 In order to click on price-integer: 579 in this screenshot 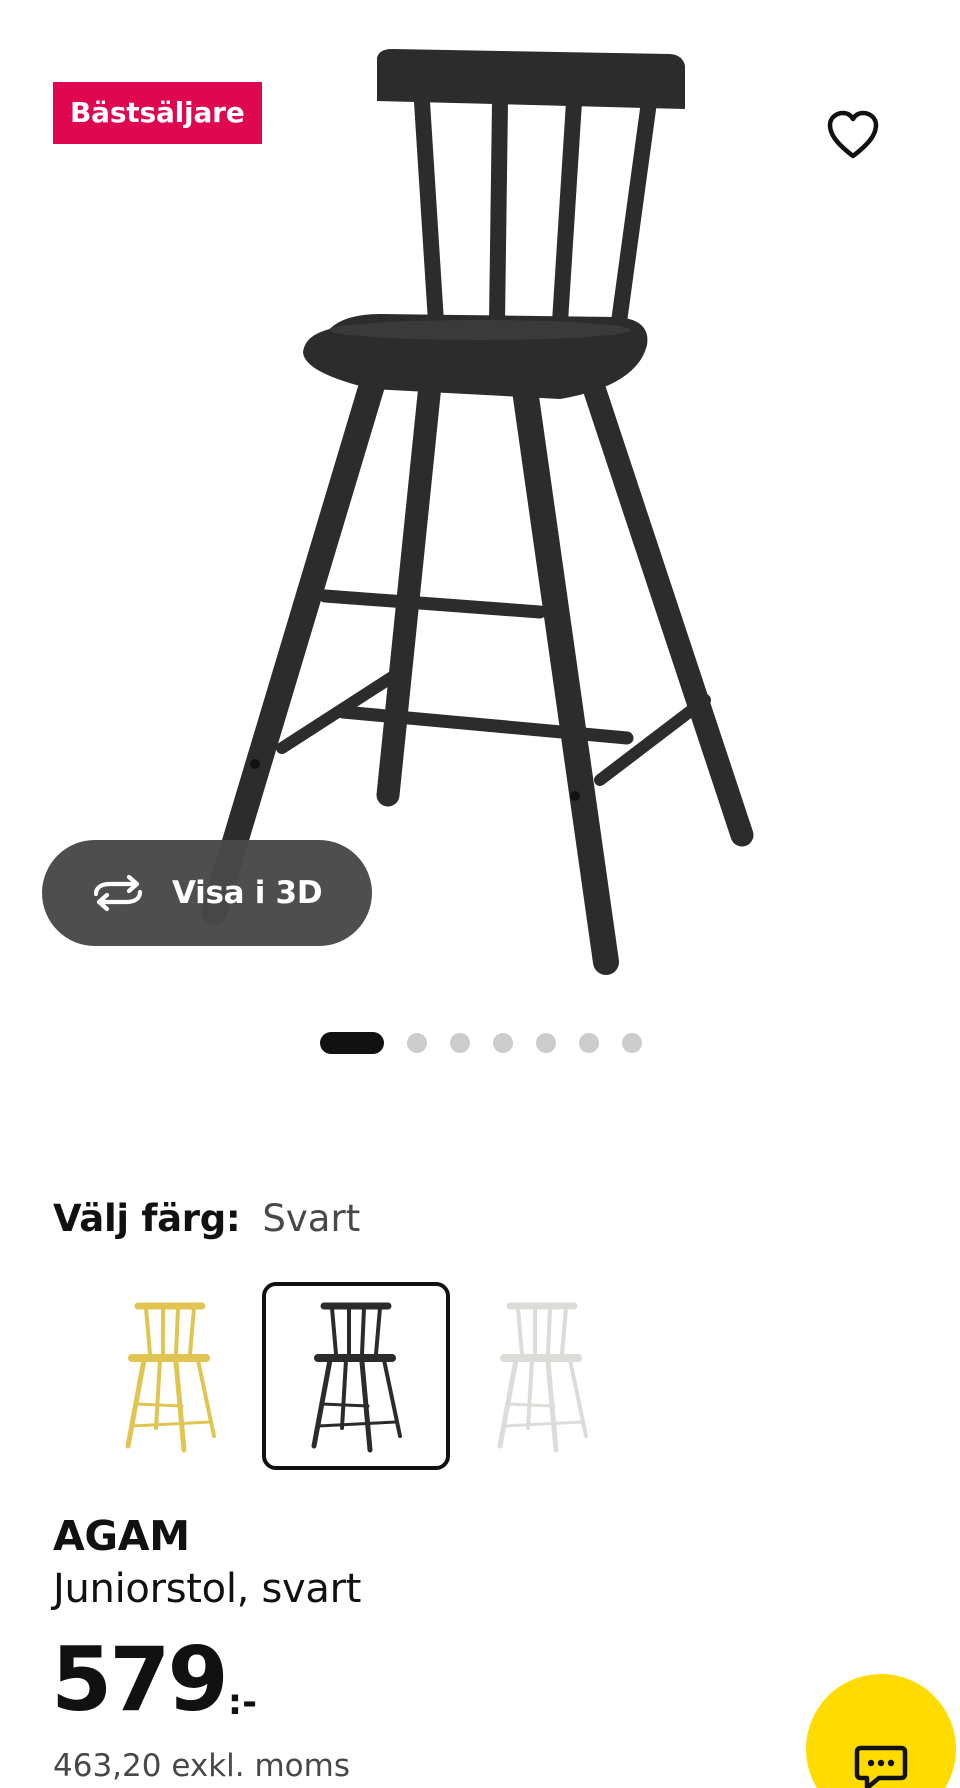, I will do `click(140, 1679)`.